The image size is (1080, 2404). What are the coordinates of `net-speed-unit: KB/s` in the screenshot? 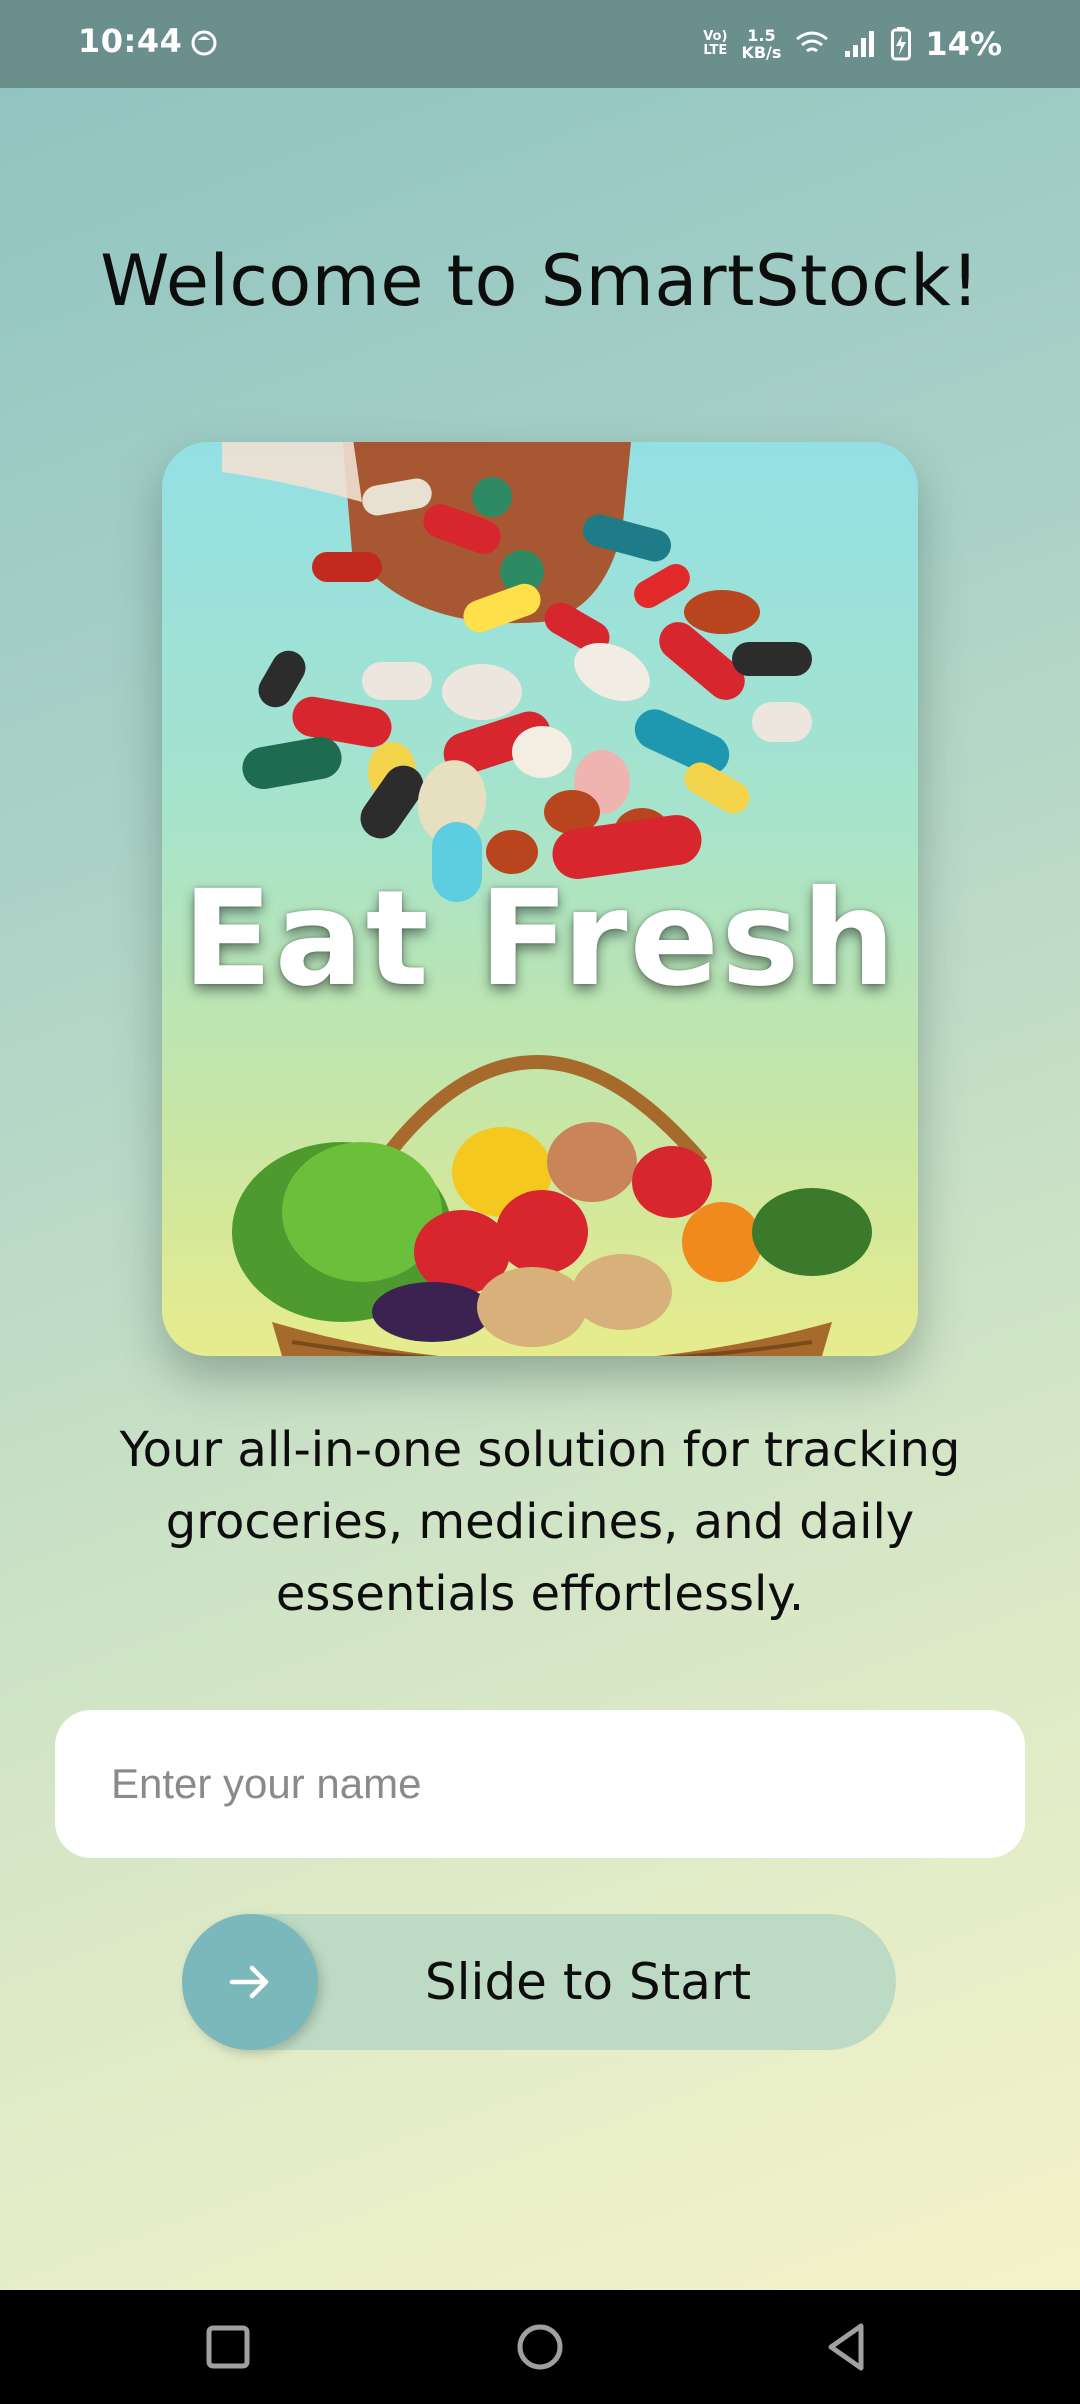 It's located at (761, 52).